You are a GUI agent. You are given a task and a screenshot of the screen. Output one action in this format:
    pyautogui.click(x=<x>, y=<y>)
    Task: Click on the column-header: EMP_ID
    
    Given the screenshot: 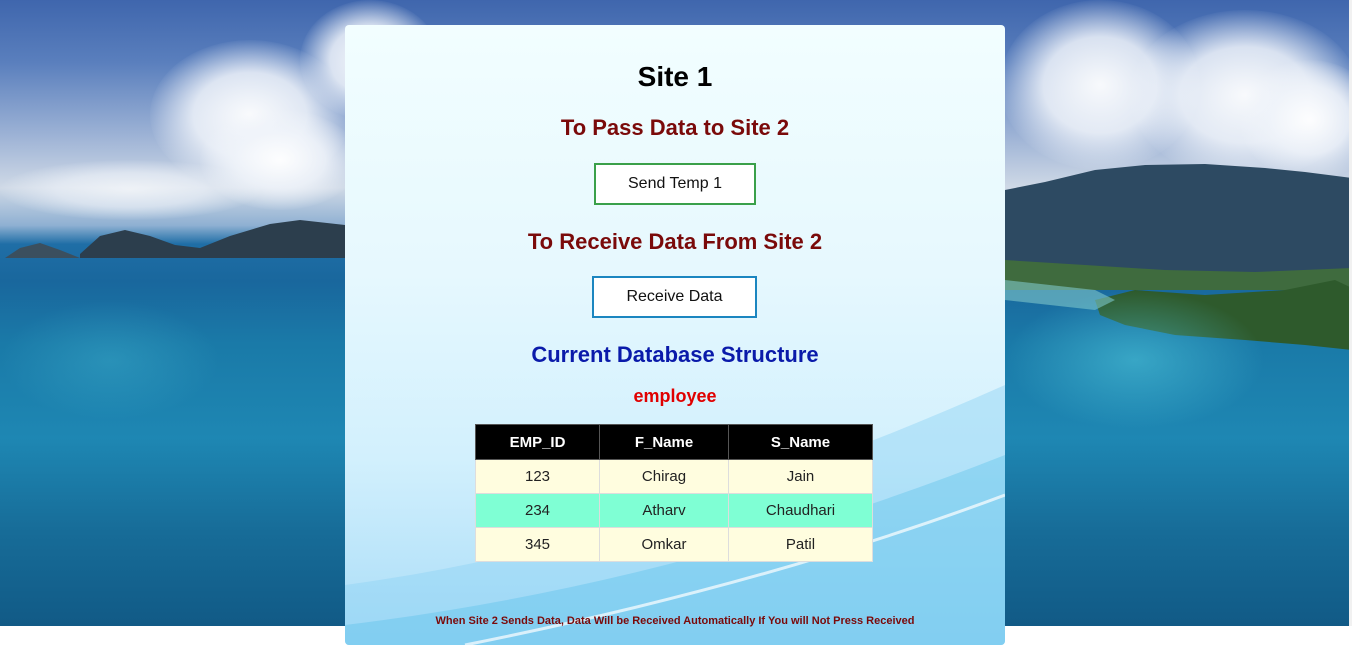 What is the action you would take?
    pyautogui.click(x=537, y=442)
    